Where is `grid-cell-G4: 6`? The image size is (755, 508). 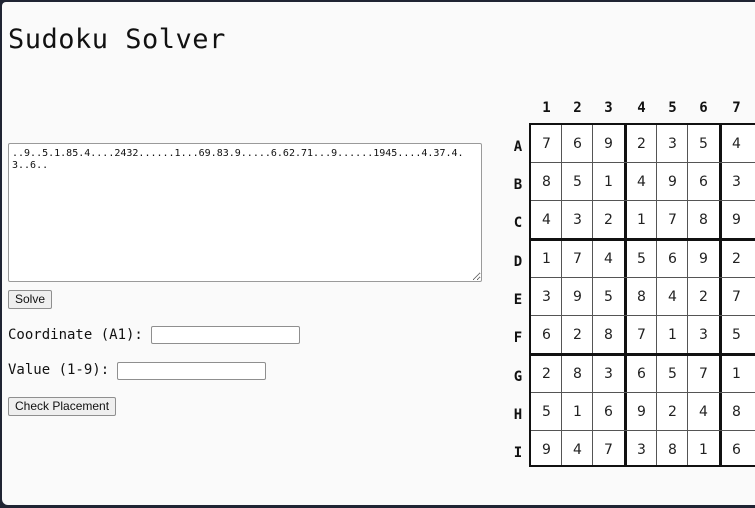 grid-cell-G4: 6 is located at coordinates (641, 374).